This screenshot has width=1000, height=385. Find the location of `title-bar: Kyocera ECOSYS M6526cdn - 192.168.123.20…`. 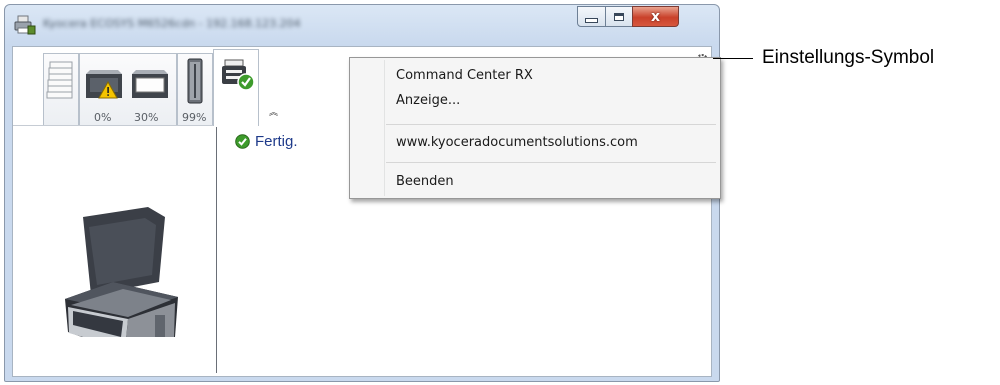

title-bar: Kyocera ECOSYS M6526cdn - 192.168.123.20… is located at coordinates (362, 23).